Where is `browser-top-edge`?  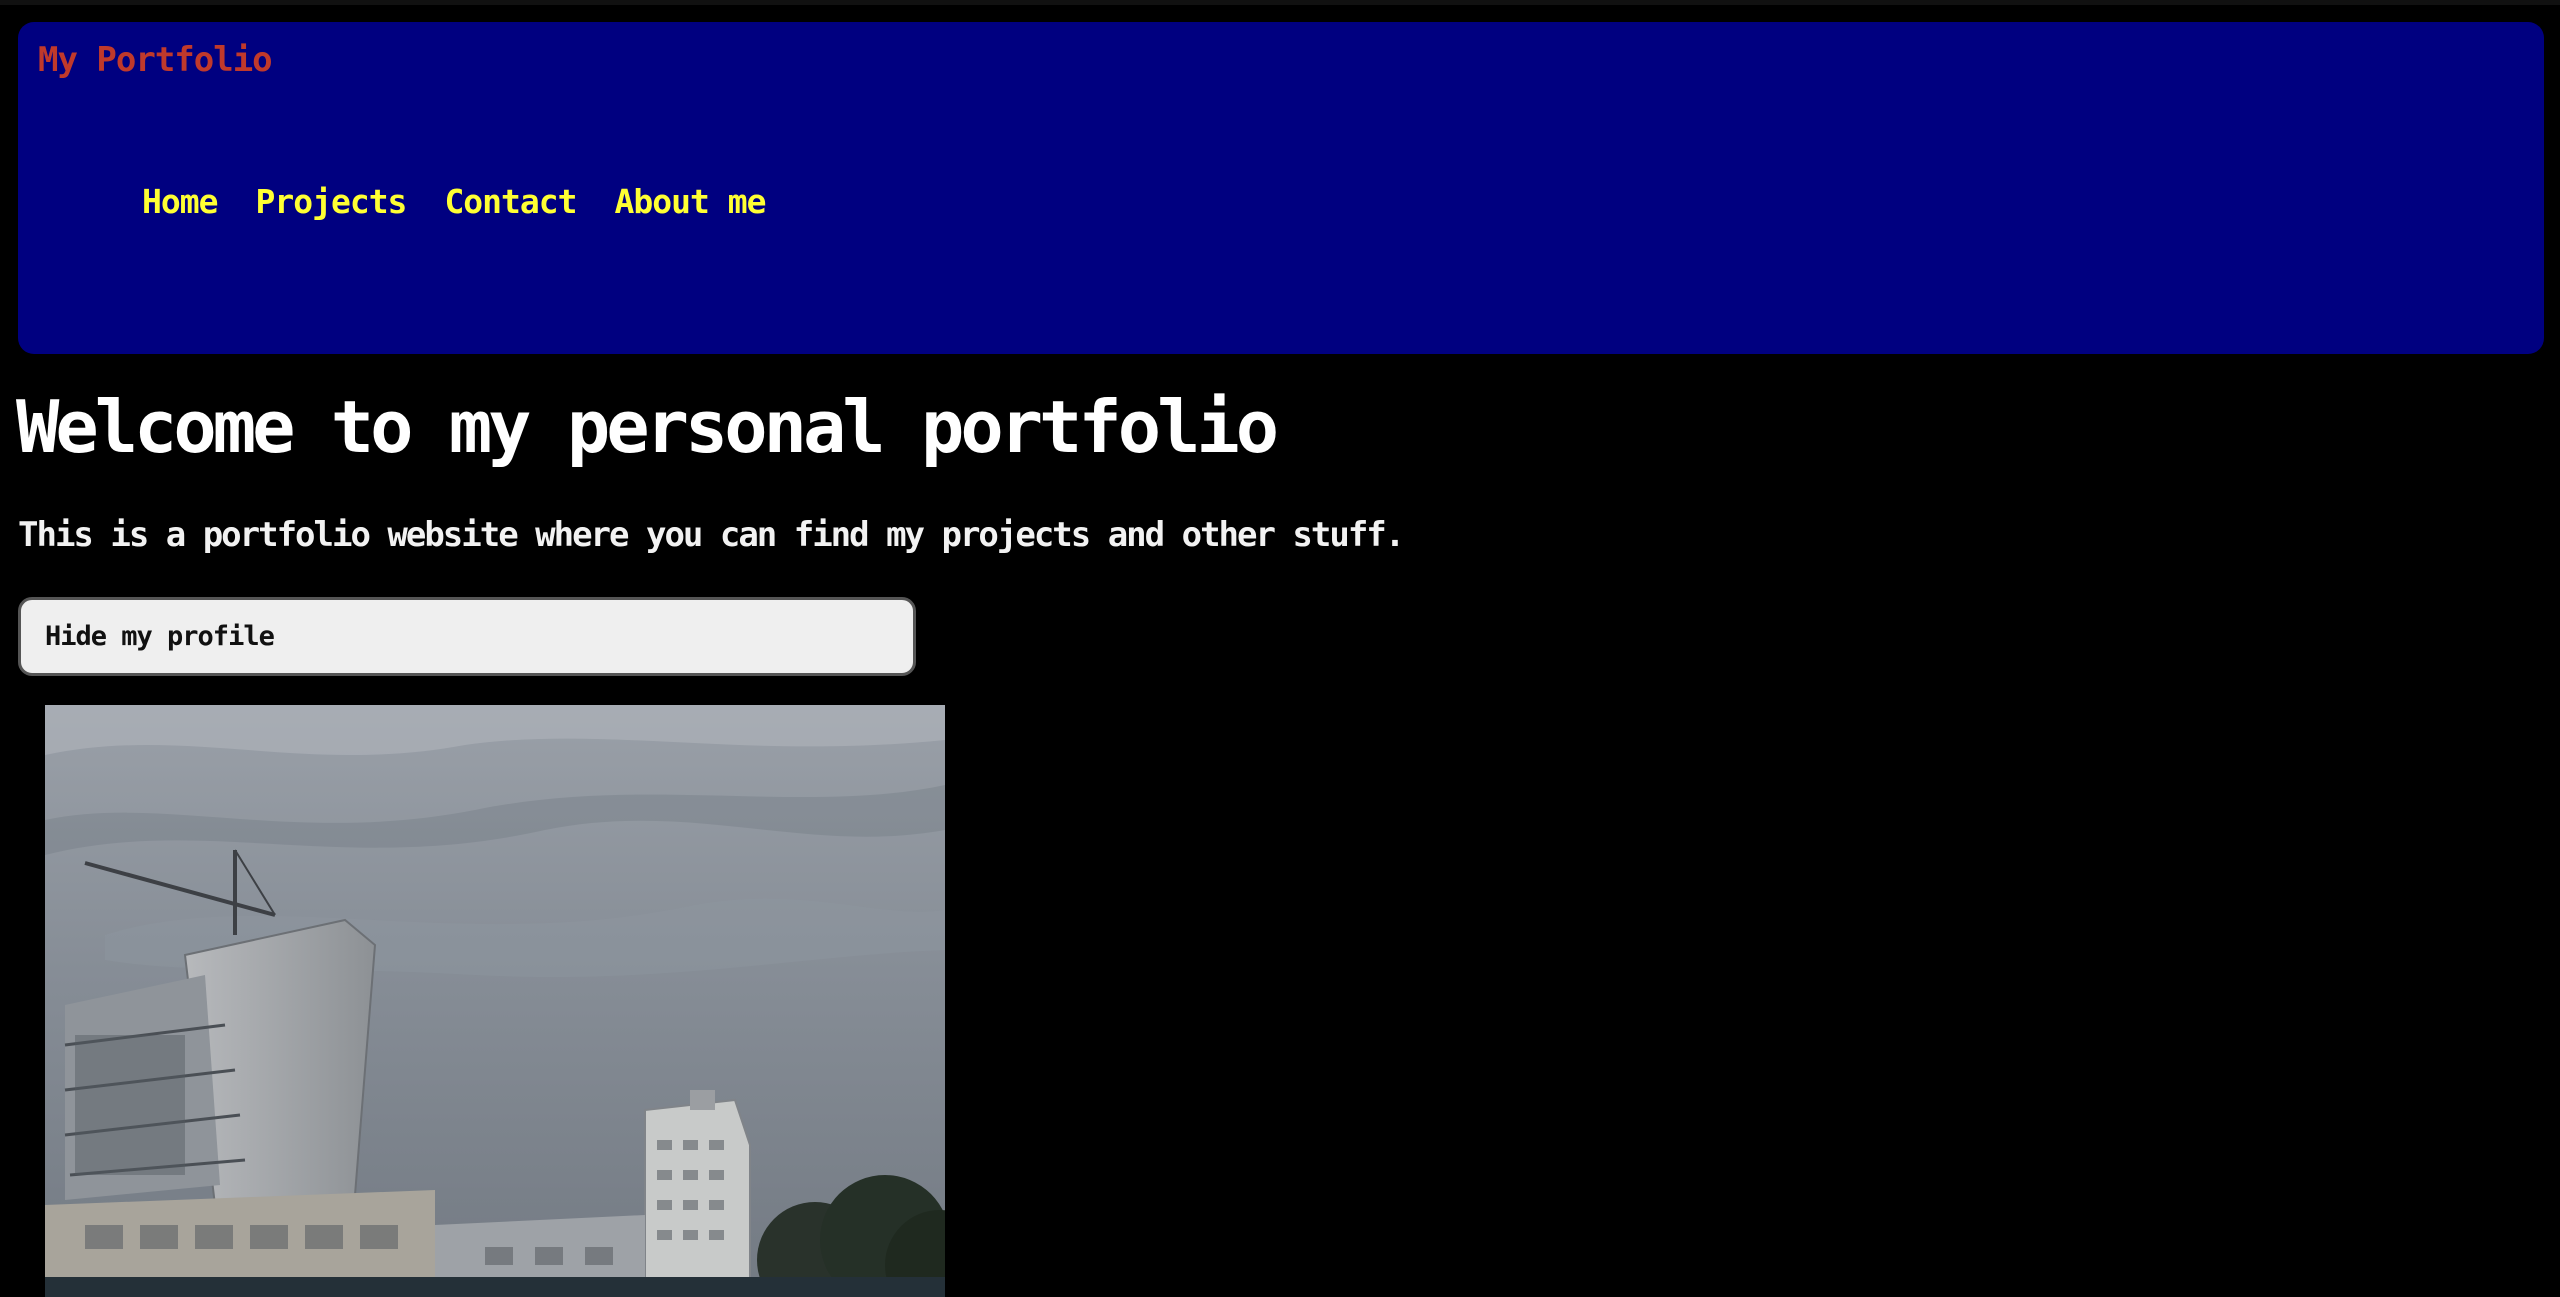
browser-top-edge is located at coordinates (1280, 2).